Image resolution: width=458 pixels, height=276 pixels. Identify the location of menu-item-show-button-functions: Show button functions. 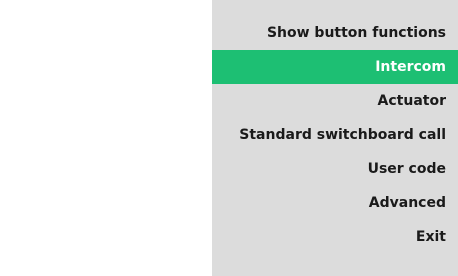
(335, 33).